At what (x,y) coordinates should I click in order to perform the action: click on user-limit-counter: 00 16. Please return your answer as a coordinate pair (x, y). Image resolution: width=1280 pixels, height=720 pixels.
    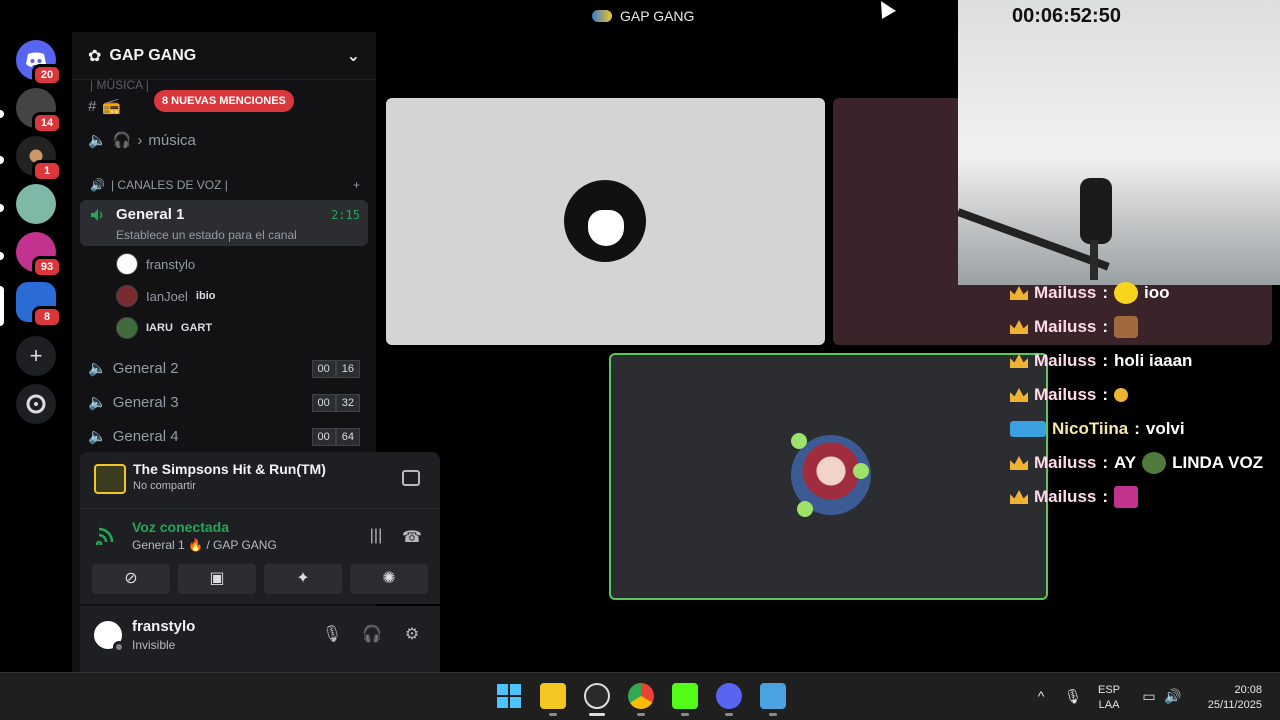
    Looking at the image, I should click on (335, 369).